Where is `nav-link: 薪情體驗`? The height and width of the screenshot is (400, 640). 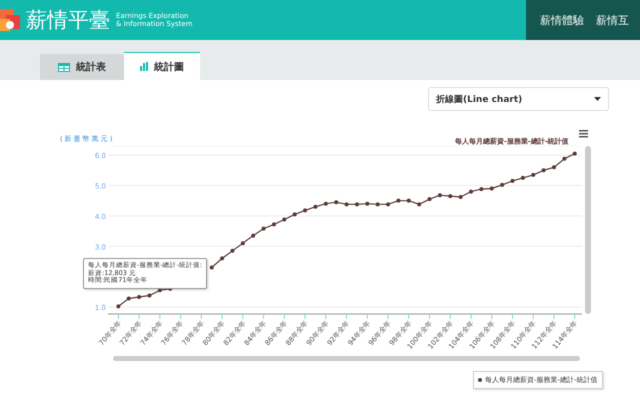
nav-link: 薪情體驗 is located at coordinates (562, 20).